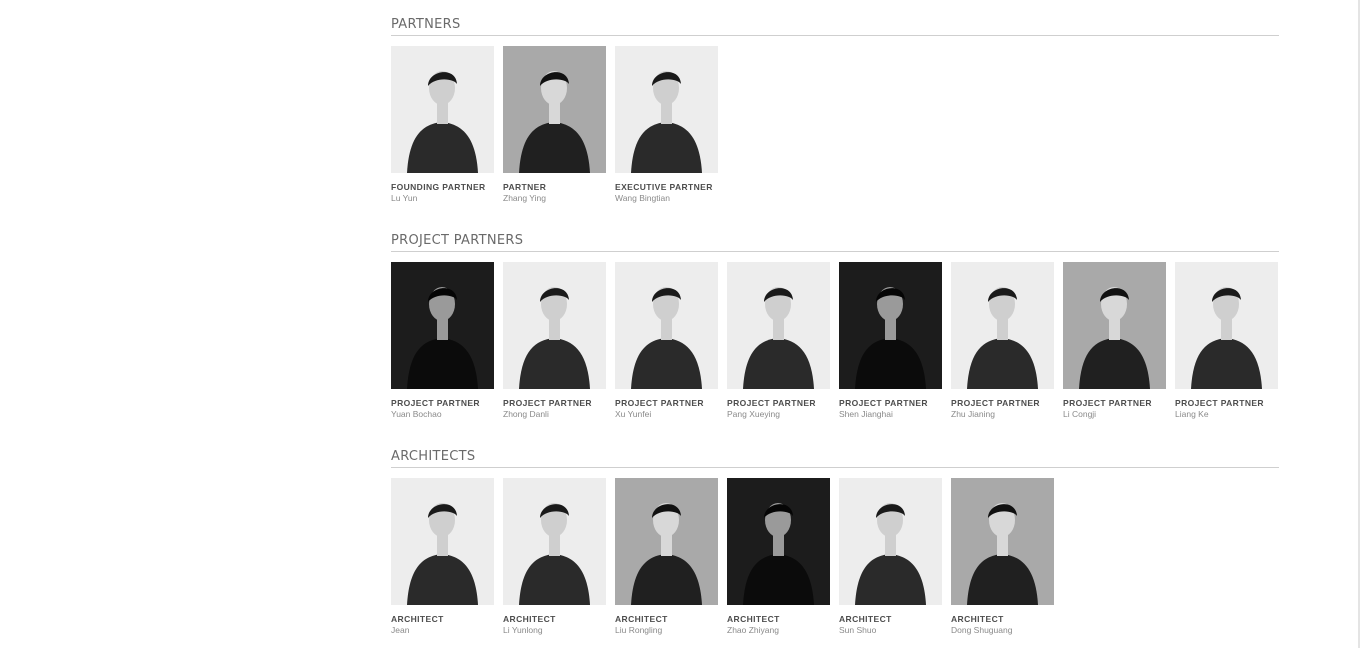 Image resolution: width=1360 pixels, height=648 pixels. I want to click on member-card: ARCHITECT Liu Rongling, so click(666, 563).